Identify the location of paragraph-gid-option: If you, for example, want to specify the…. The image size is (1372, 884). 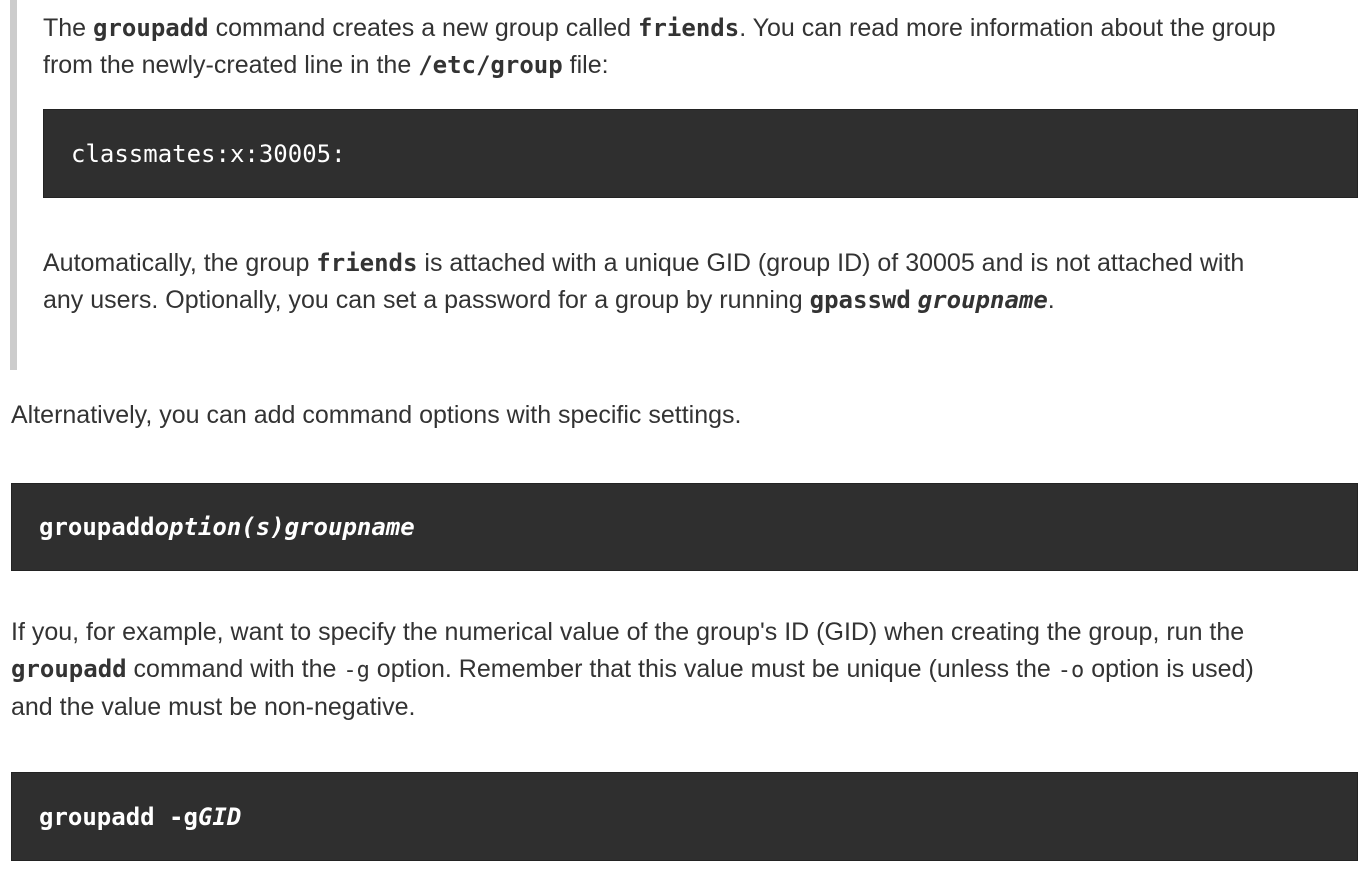
(632, 670).